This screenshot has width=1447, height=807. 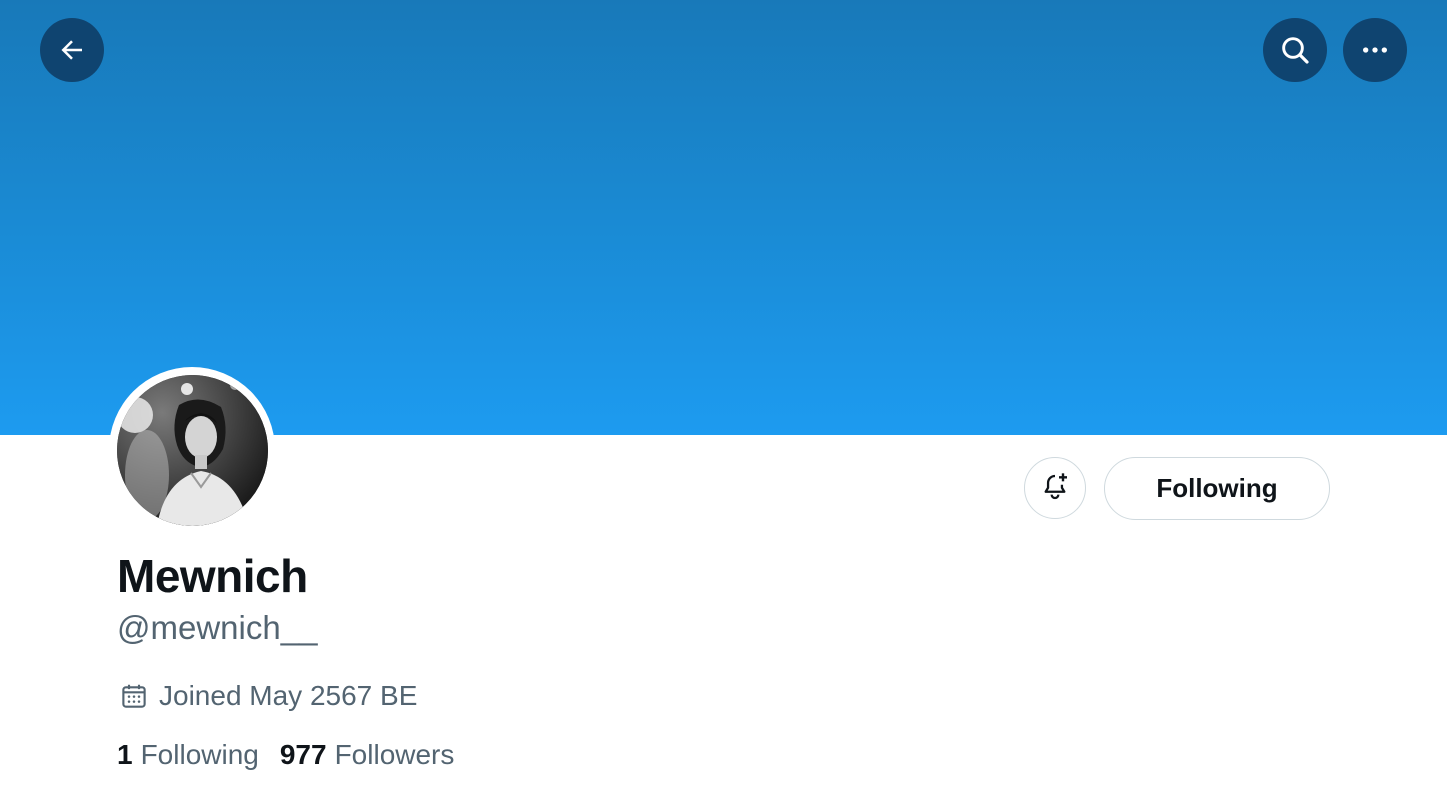 What do you see at coordinates (212, 576) in the screenshot?
I see `display-name: Mewnich` at bounding box center [212, 576].